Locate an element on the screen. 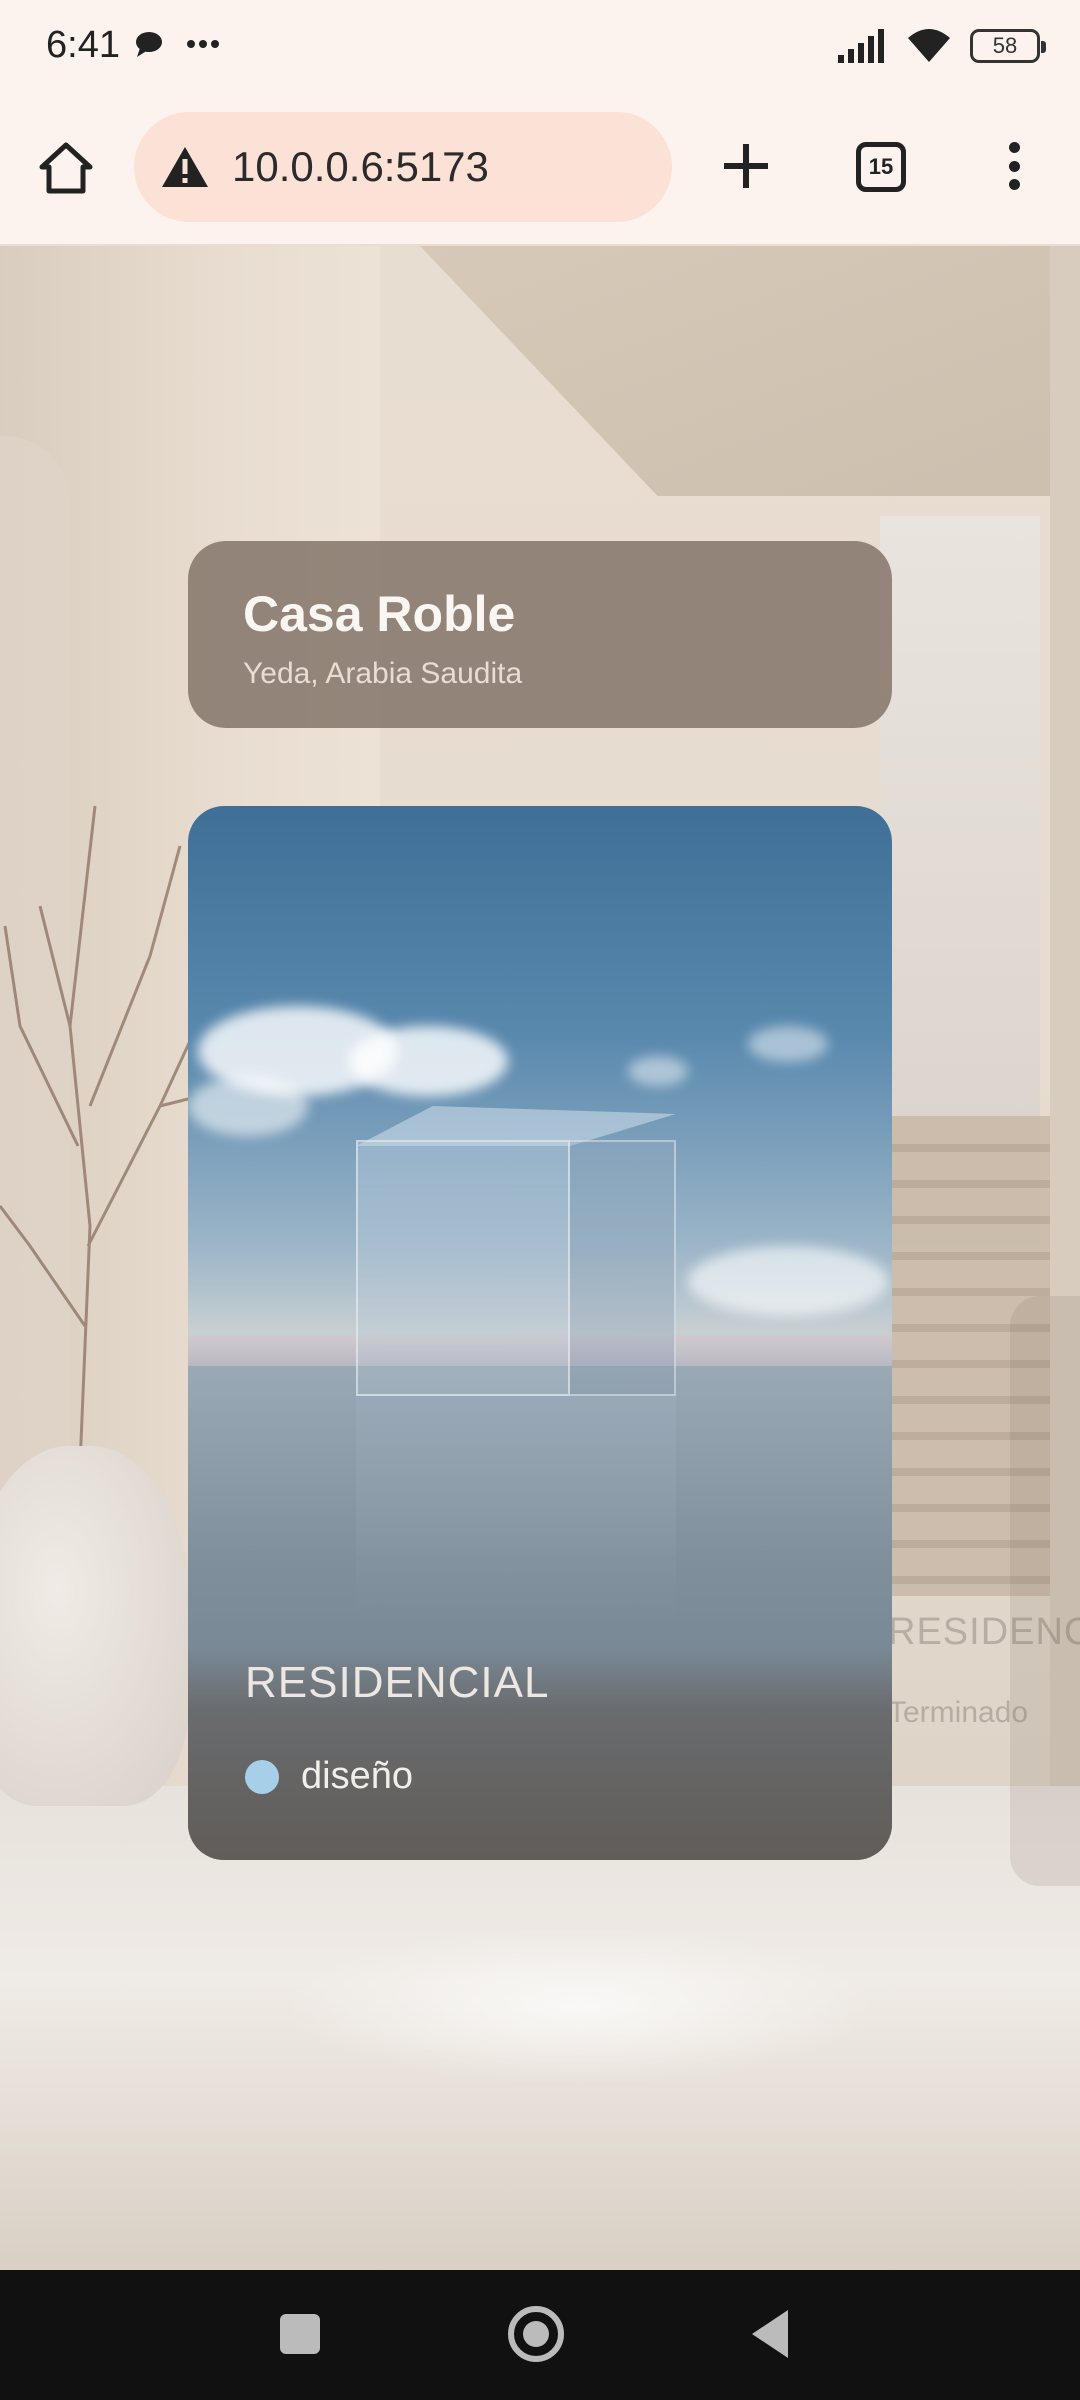 The width and height of the screenshot is (1080, 2400). status-bar: 6:41 58 is located at coordinates (540, 50).